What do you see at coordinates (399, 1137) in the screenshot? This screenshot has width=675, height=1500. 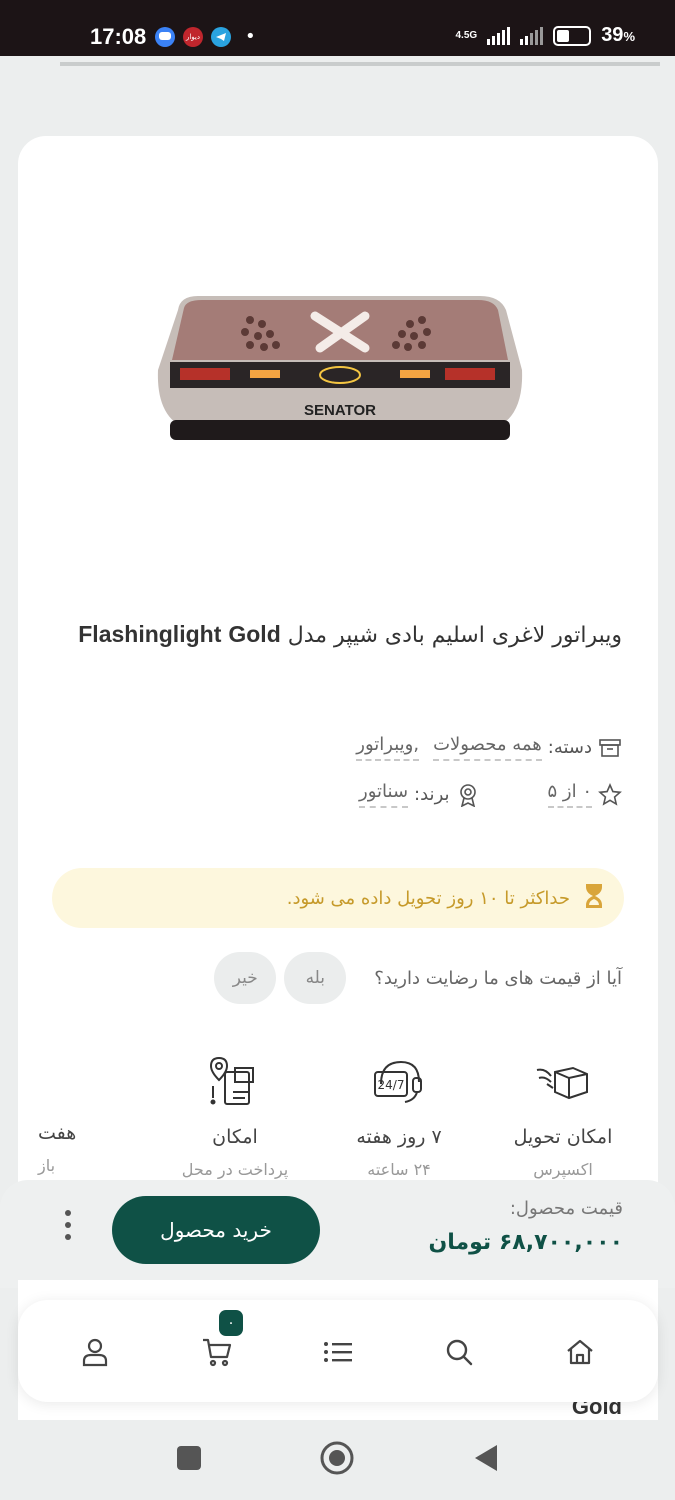 I see `feature-support-title: ۷ روز هفته` at bounding box center [399, 1137].